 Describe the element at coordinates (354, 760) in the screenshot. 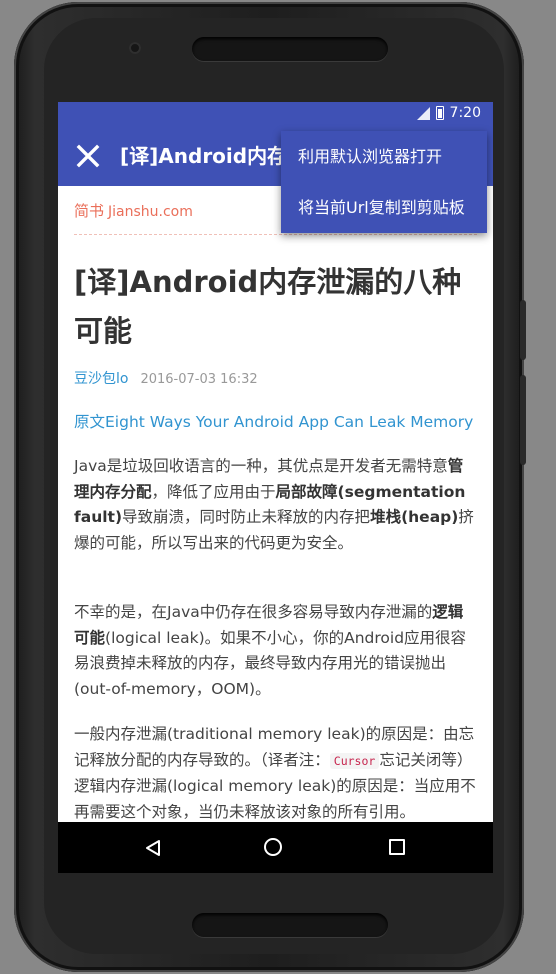

I see `inline-code: Cursor` at that location.